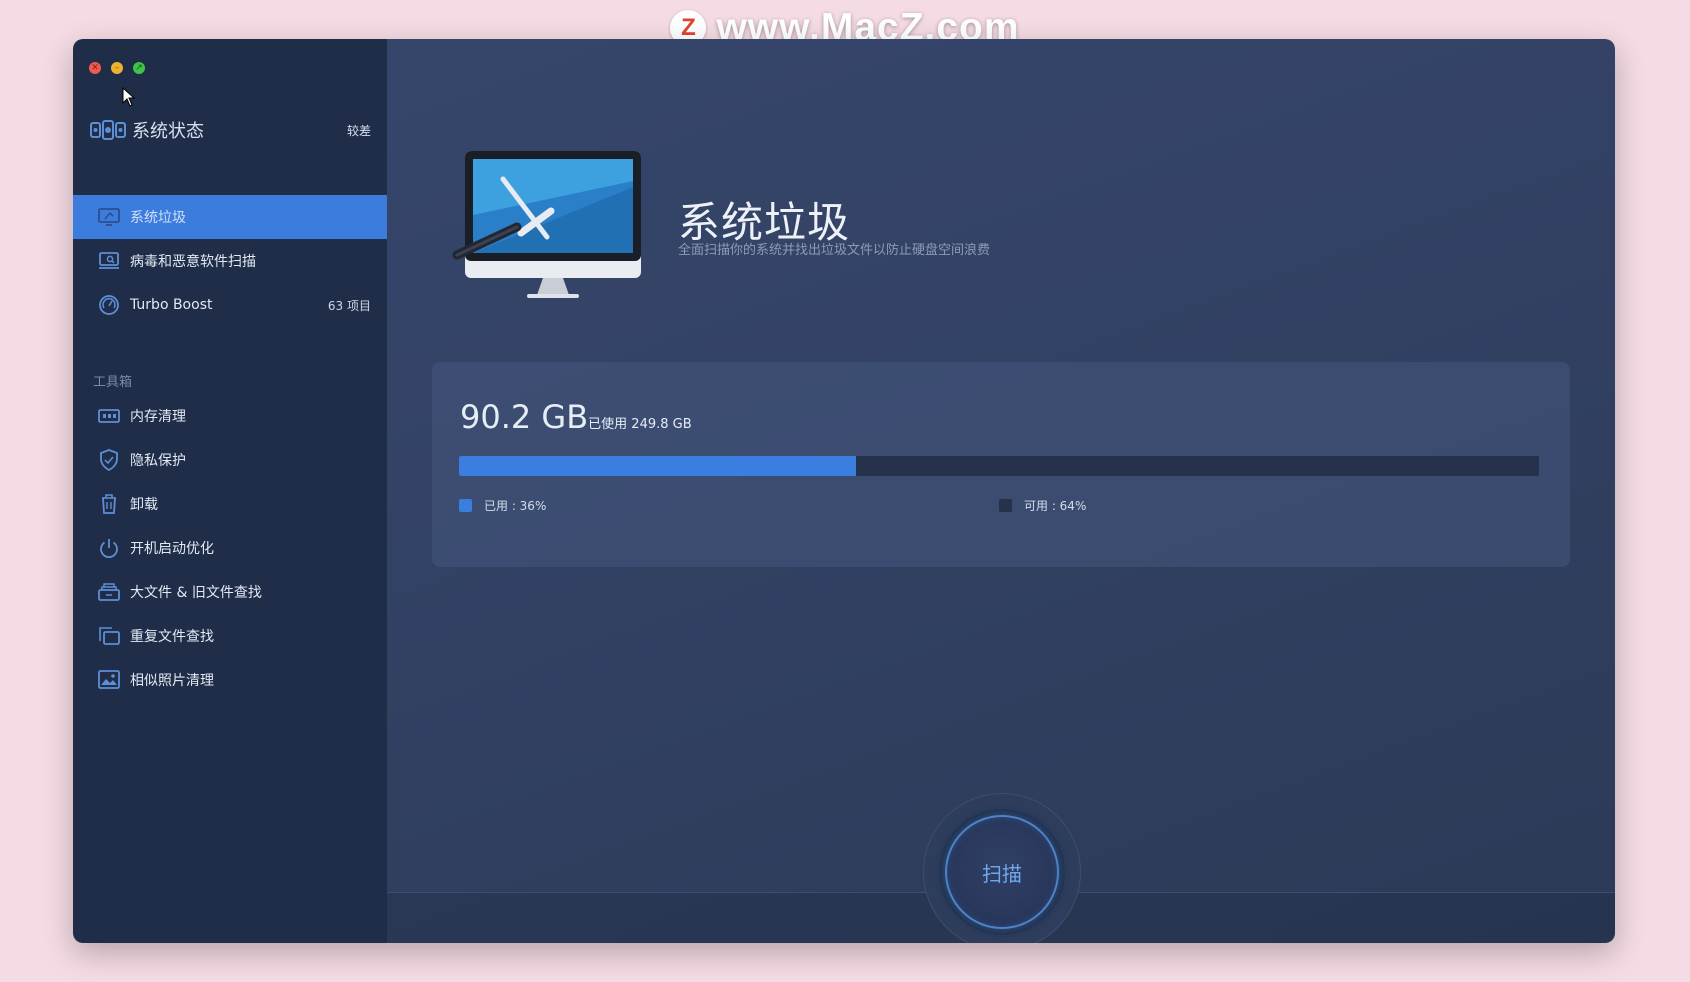  Describe the element at coordinates (172, 549) in the screenshot. I see `sidebar-item-label: 开机启动优化` at that location.